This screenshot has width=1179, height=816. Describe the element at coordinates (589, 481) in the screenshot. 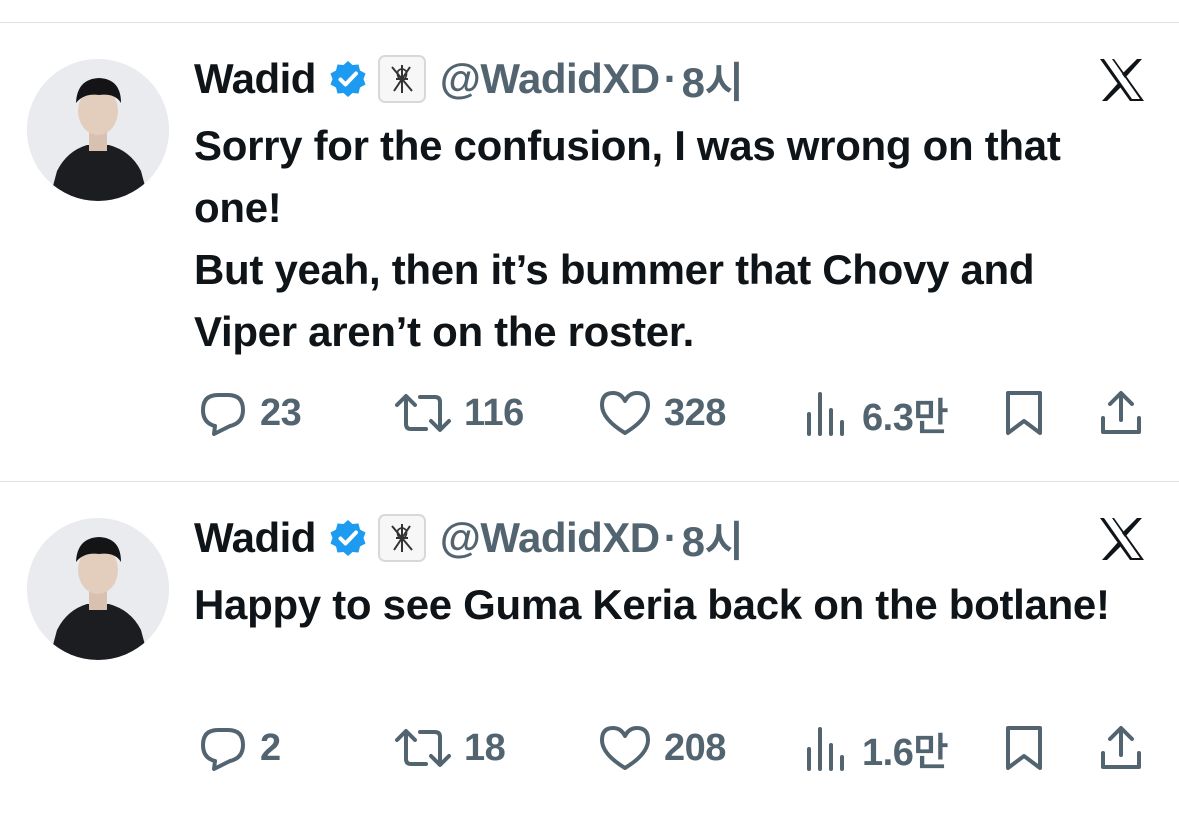

I see `tweet-divider` at that location.